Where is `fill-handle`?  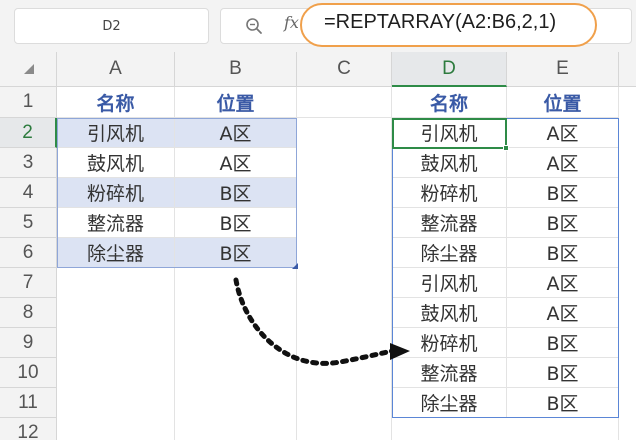
fill-handle is located at coordinates (506, 148).